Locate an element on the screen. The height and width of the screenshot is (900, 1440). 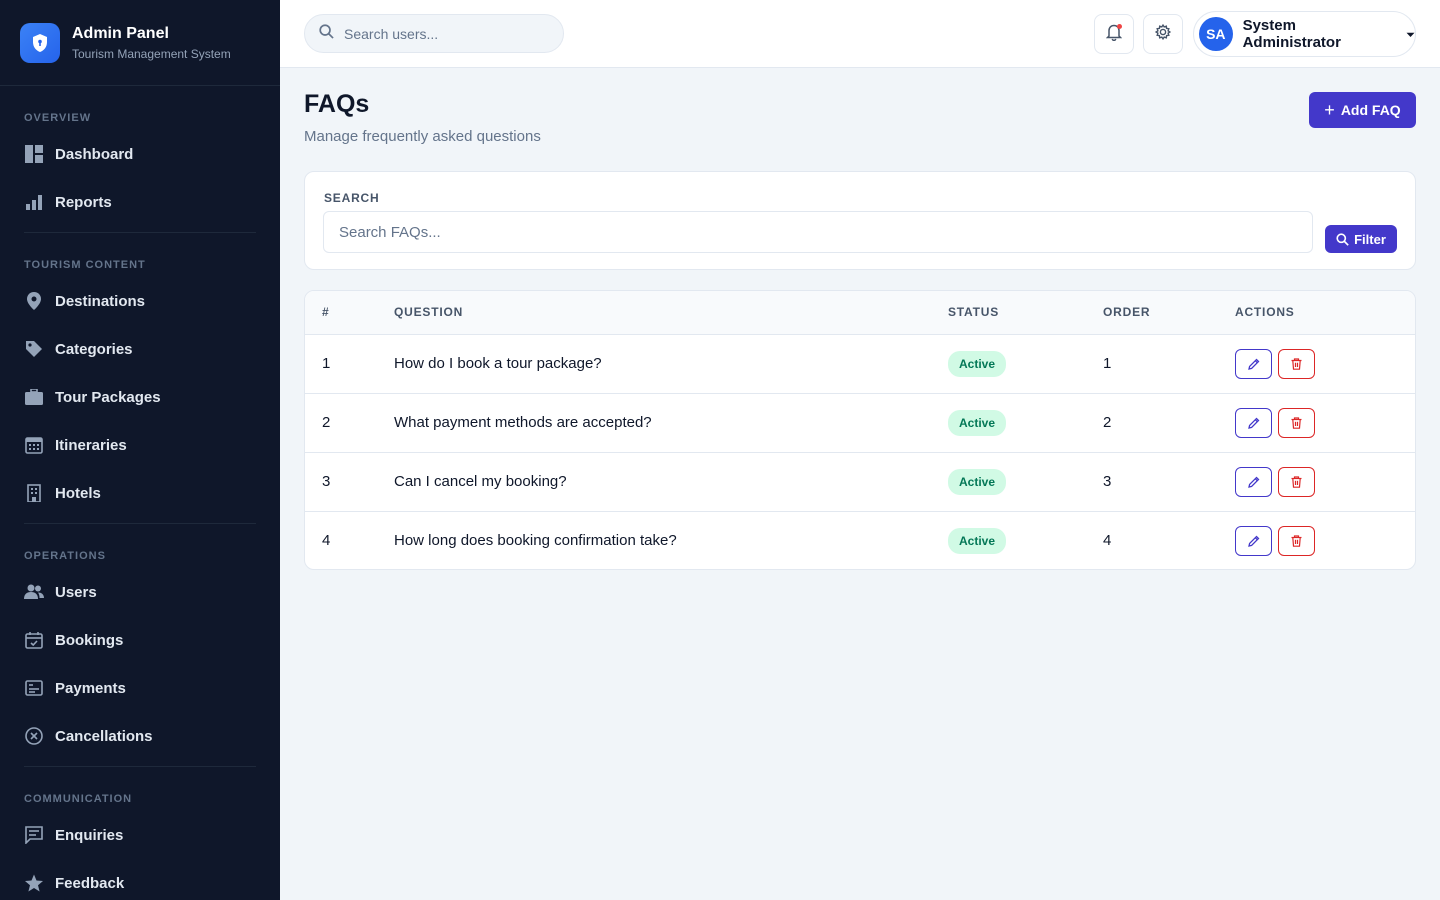
calendar-grid-icon is located at coordinates (34, 445).